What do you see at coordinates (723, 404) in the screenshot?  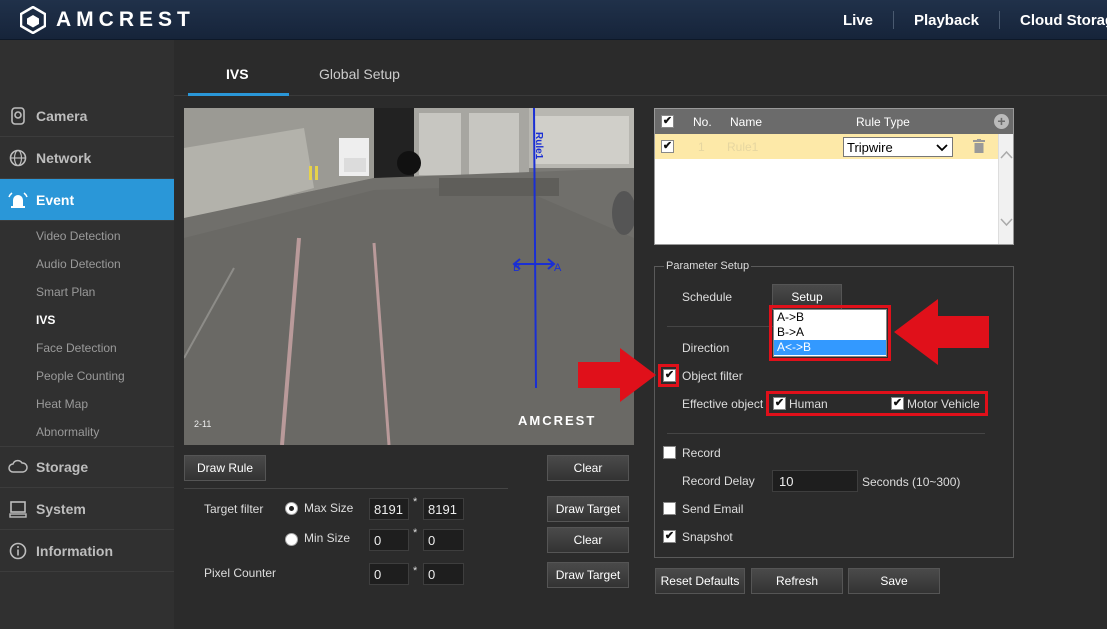 I see `effective-object-label: Effective object` at bounding box center [723, 404].